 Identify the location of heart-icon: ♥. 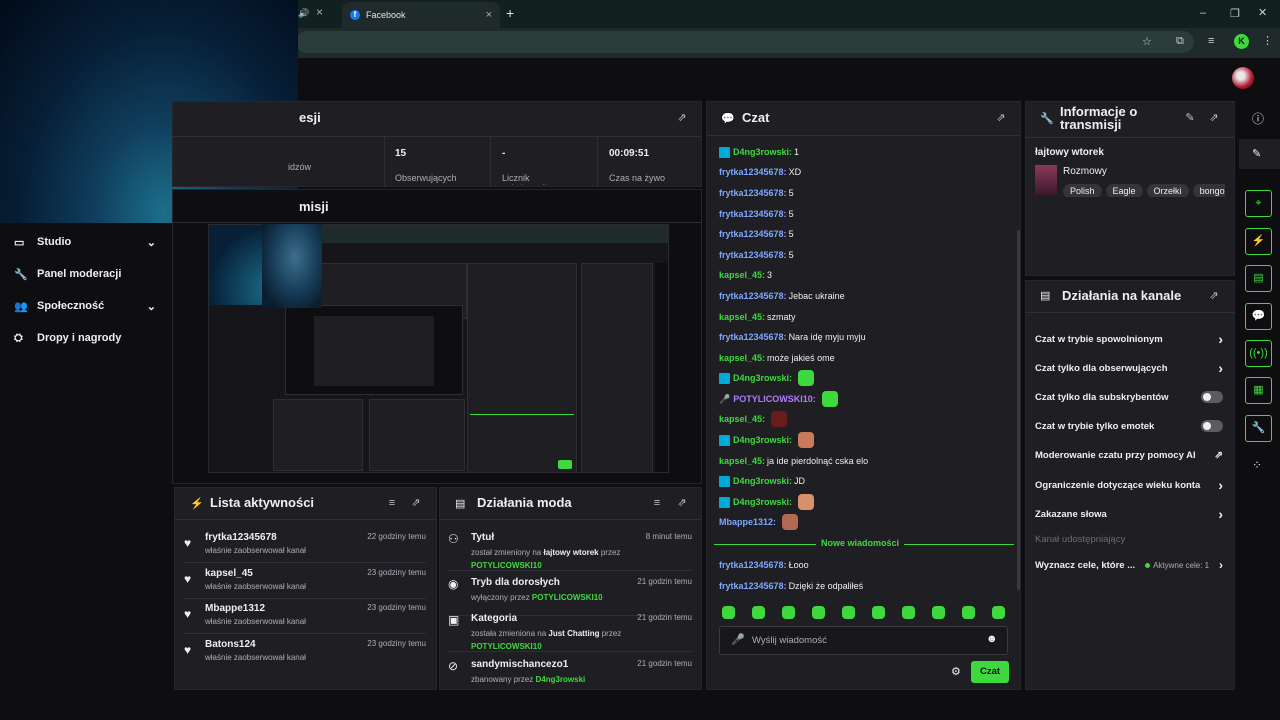
(188, 543).